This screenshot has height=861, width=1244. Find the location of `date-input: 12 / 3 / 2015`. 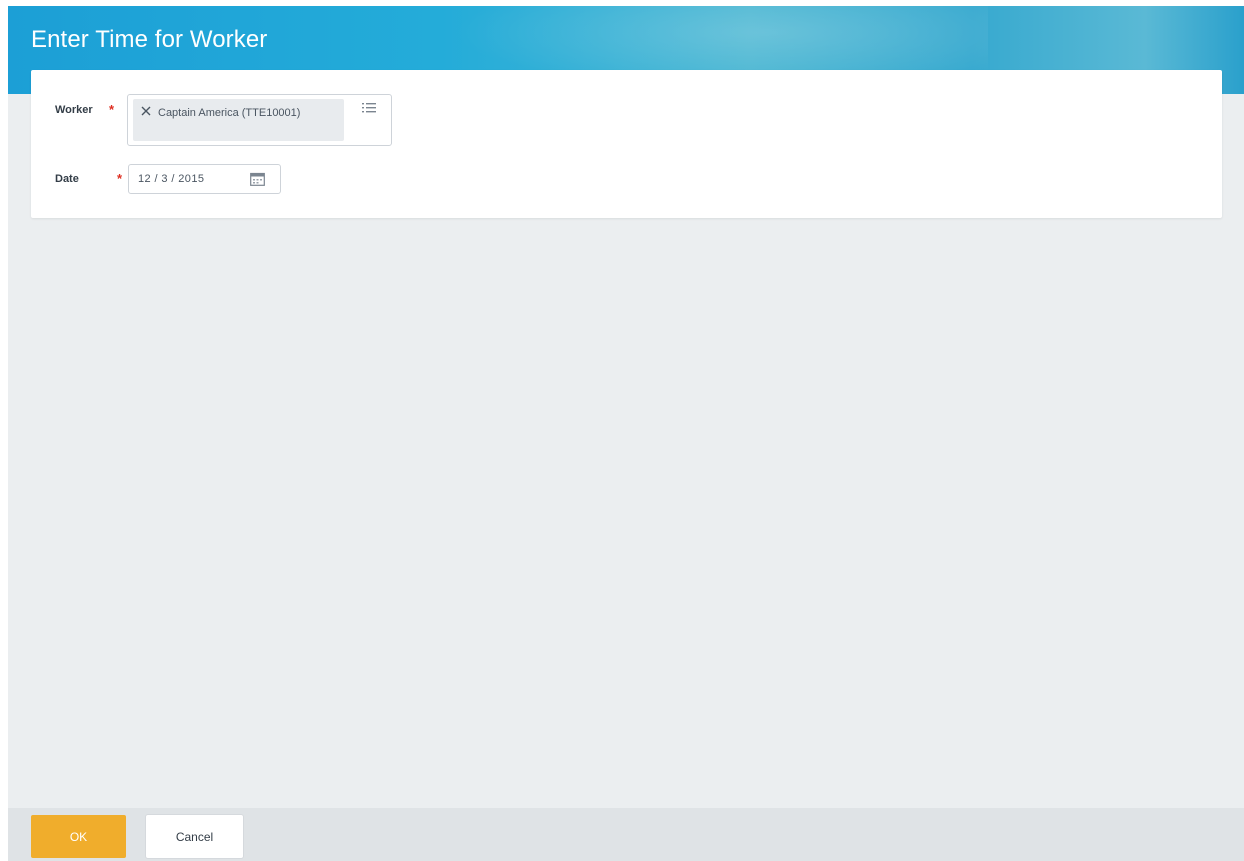

date-input: 12 / 3 / 2015 is located at coordinates (204, 179).